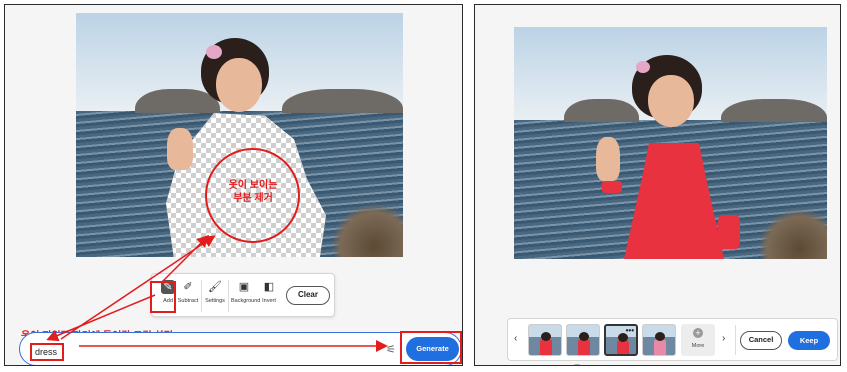 Image resolution: width=847 pixels, height=372 pixels. I want to click on scroll-handle, so click(577, 364).